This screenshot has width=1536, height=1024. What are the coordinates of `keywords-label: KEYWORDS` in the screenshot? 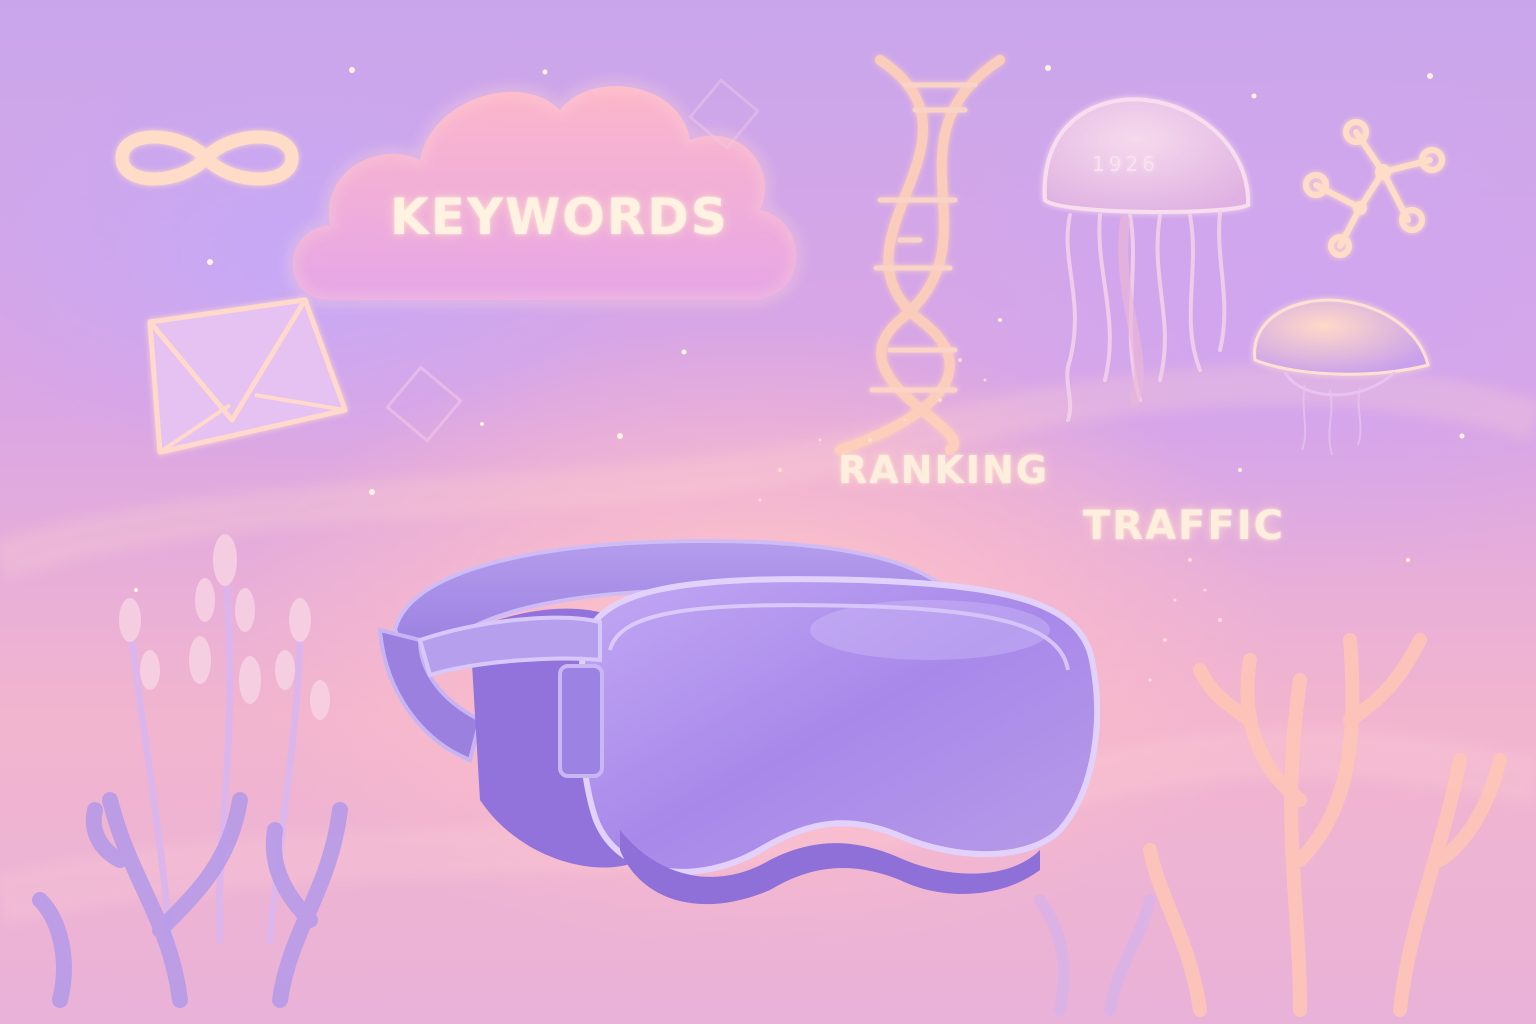 It's located at (559, 217).